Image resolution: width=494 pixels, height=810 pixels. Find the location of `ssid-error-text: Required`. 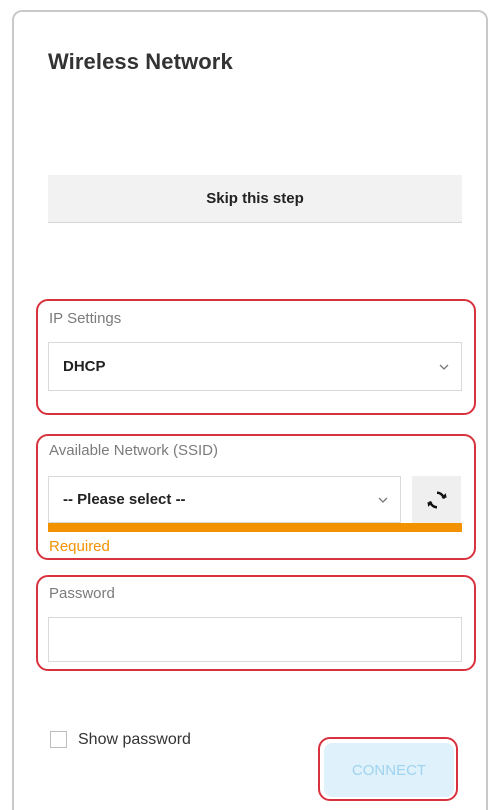

ssid-error-text: Required is located at coordinates (79, 546).